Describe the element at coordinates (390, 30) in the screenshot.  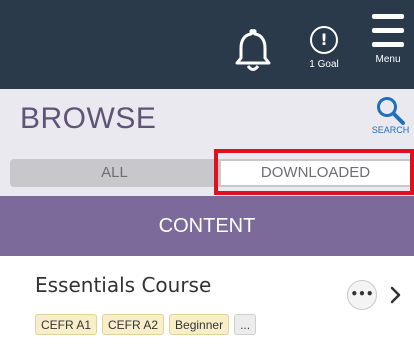
I see `hamburger-menu-icon` at that location.